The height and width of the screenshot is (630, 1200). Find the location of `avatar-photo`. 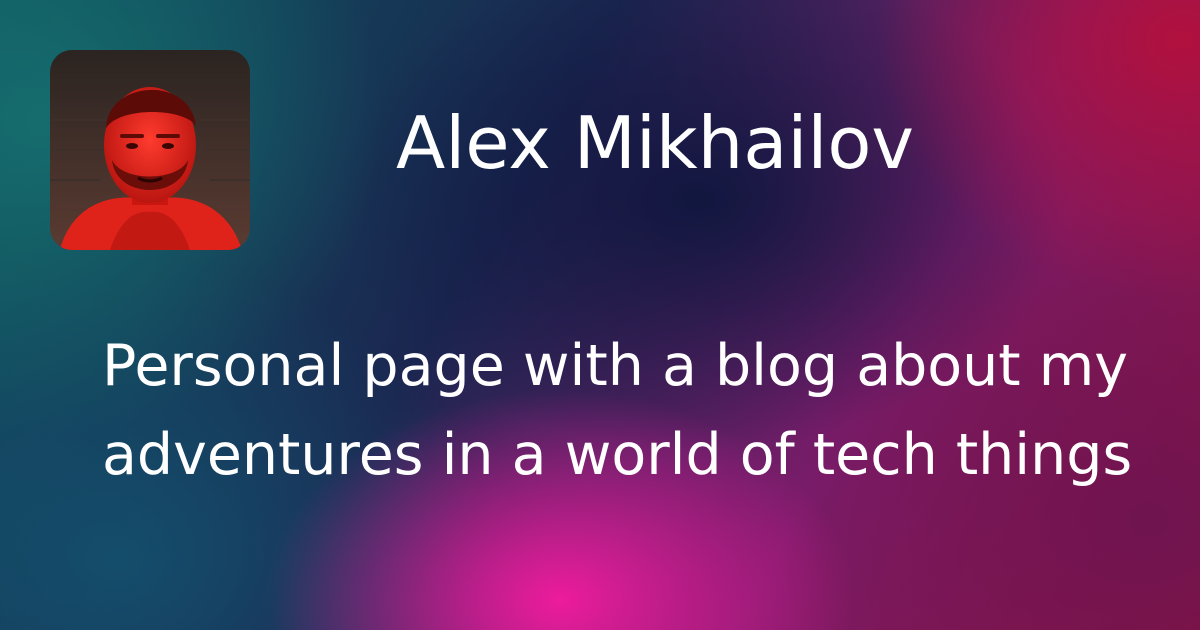

avatar-photo is located at coordinates (150, 150).